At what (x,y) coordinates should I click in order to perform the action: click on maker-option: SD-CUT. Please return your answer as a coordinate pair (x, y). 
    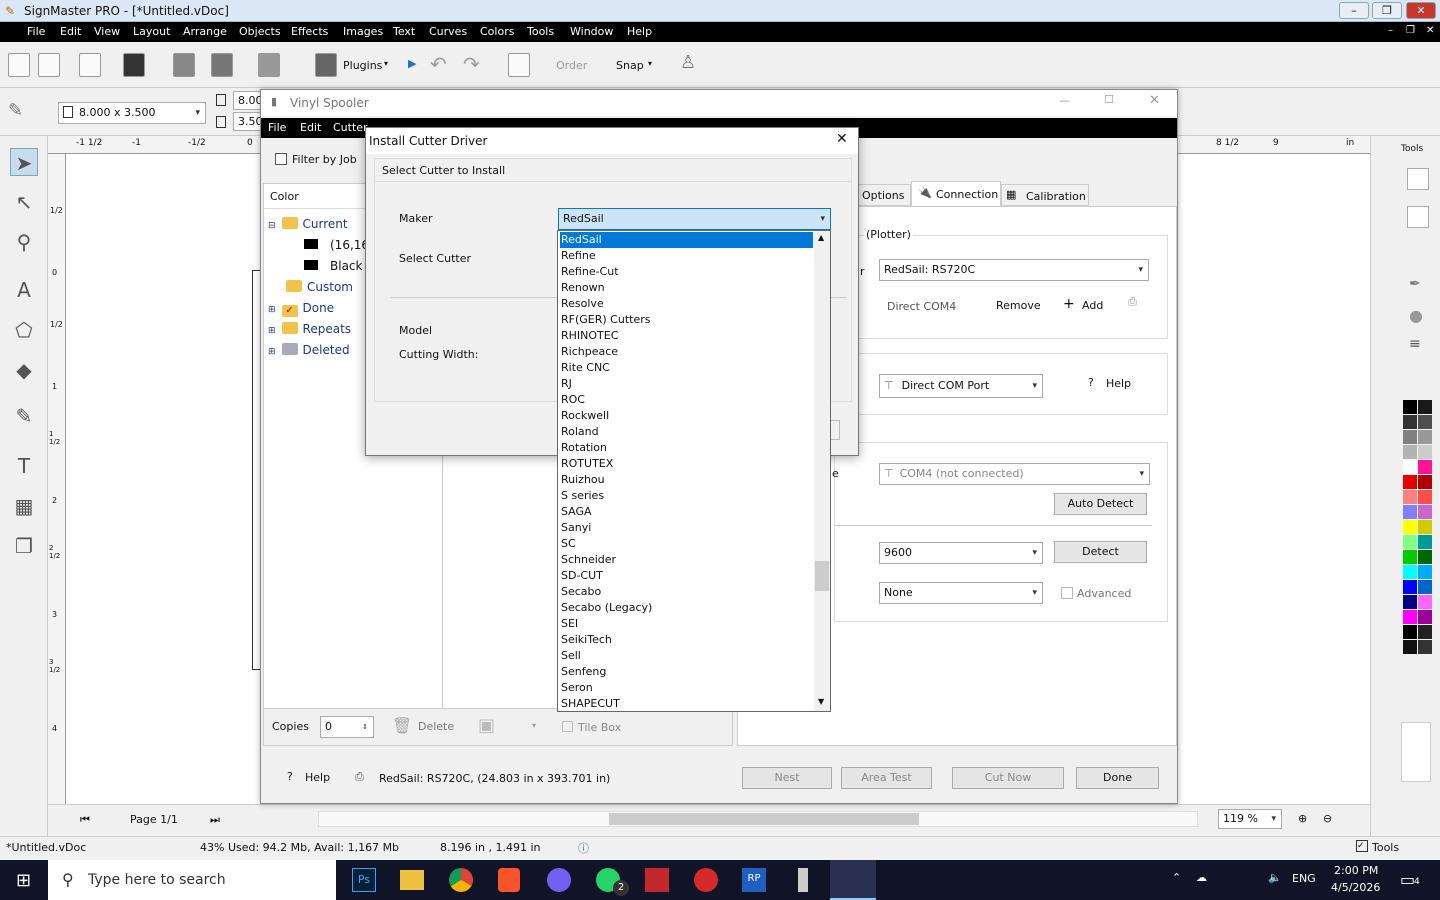
    Looking at the image, I should click on (686, 576).